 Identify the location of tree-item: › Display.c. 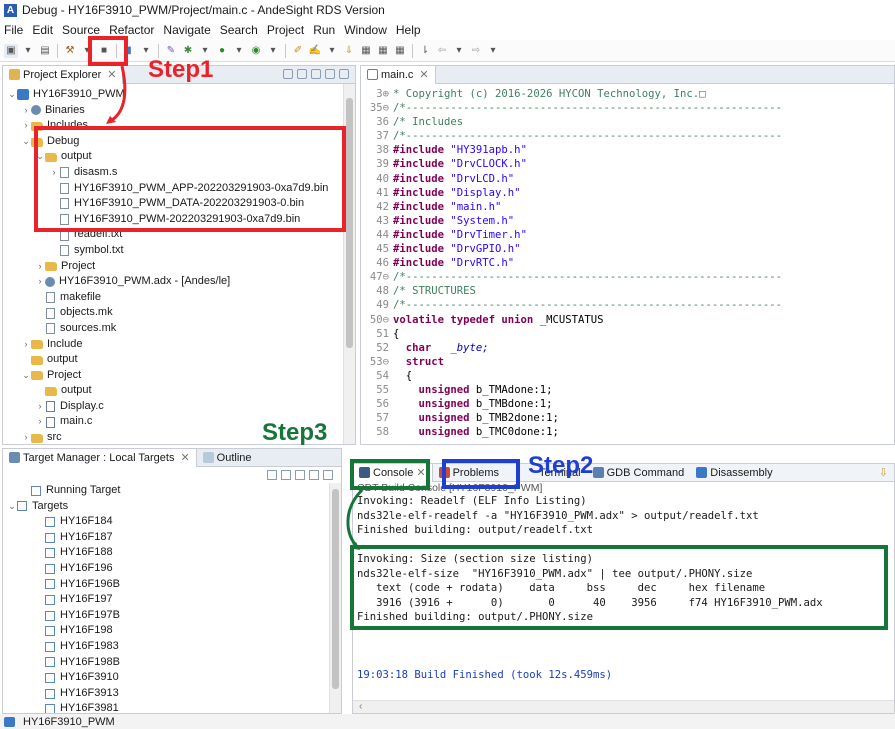
(179, 407).